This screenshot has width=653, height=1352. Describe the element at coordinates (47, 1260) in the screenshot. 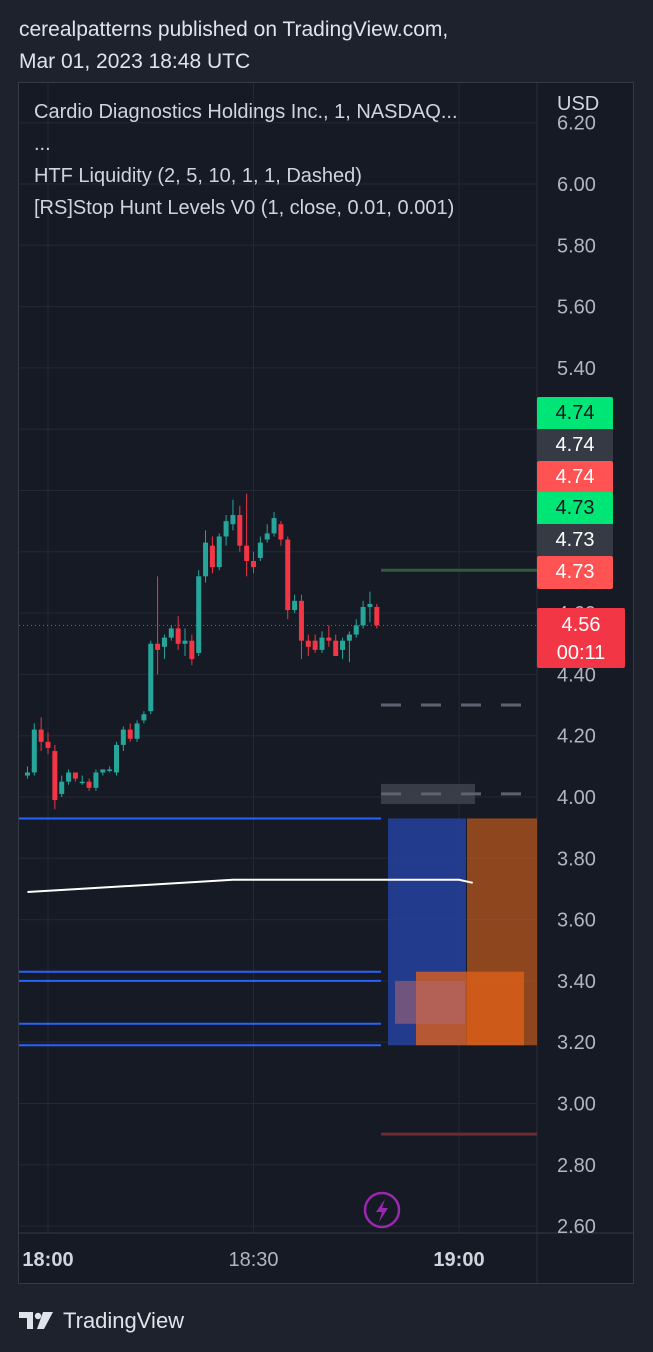

I see `time-tick-label: 18:00` at that location.